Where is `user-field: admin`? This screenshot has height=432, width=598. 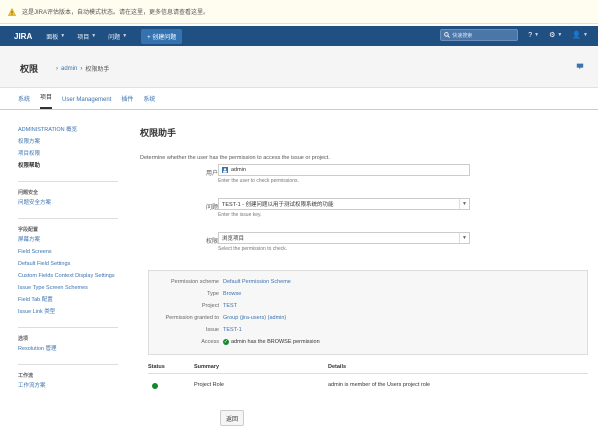 user-field: admin is located at coordinates (344, 170).